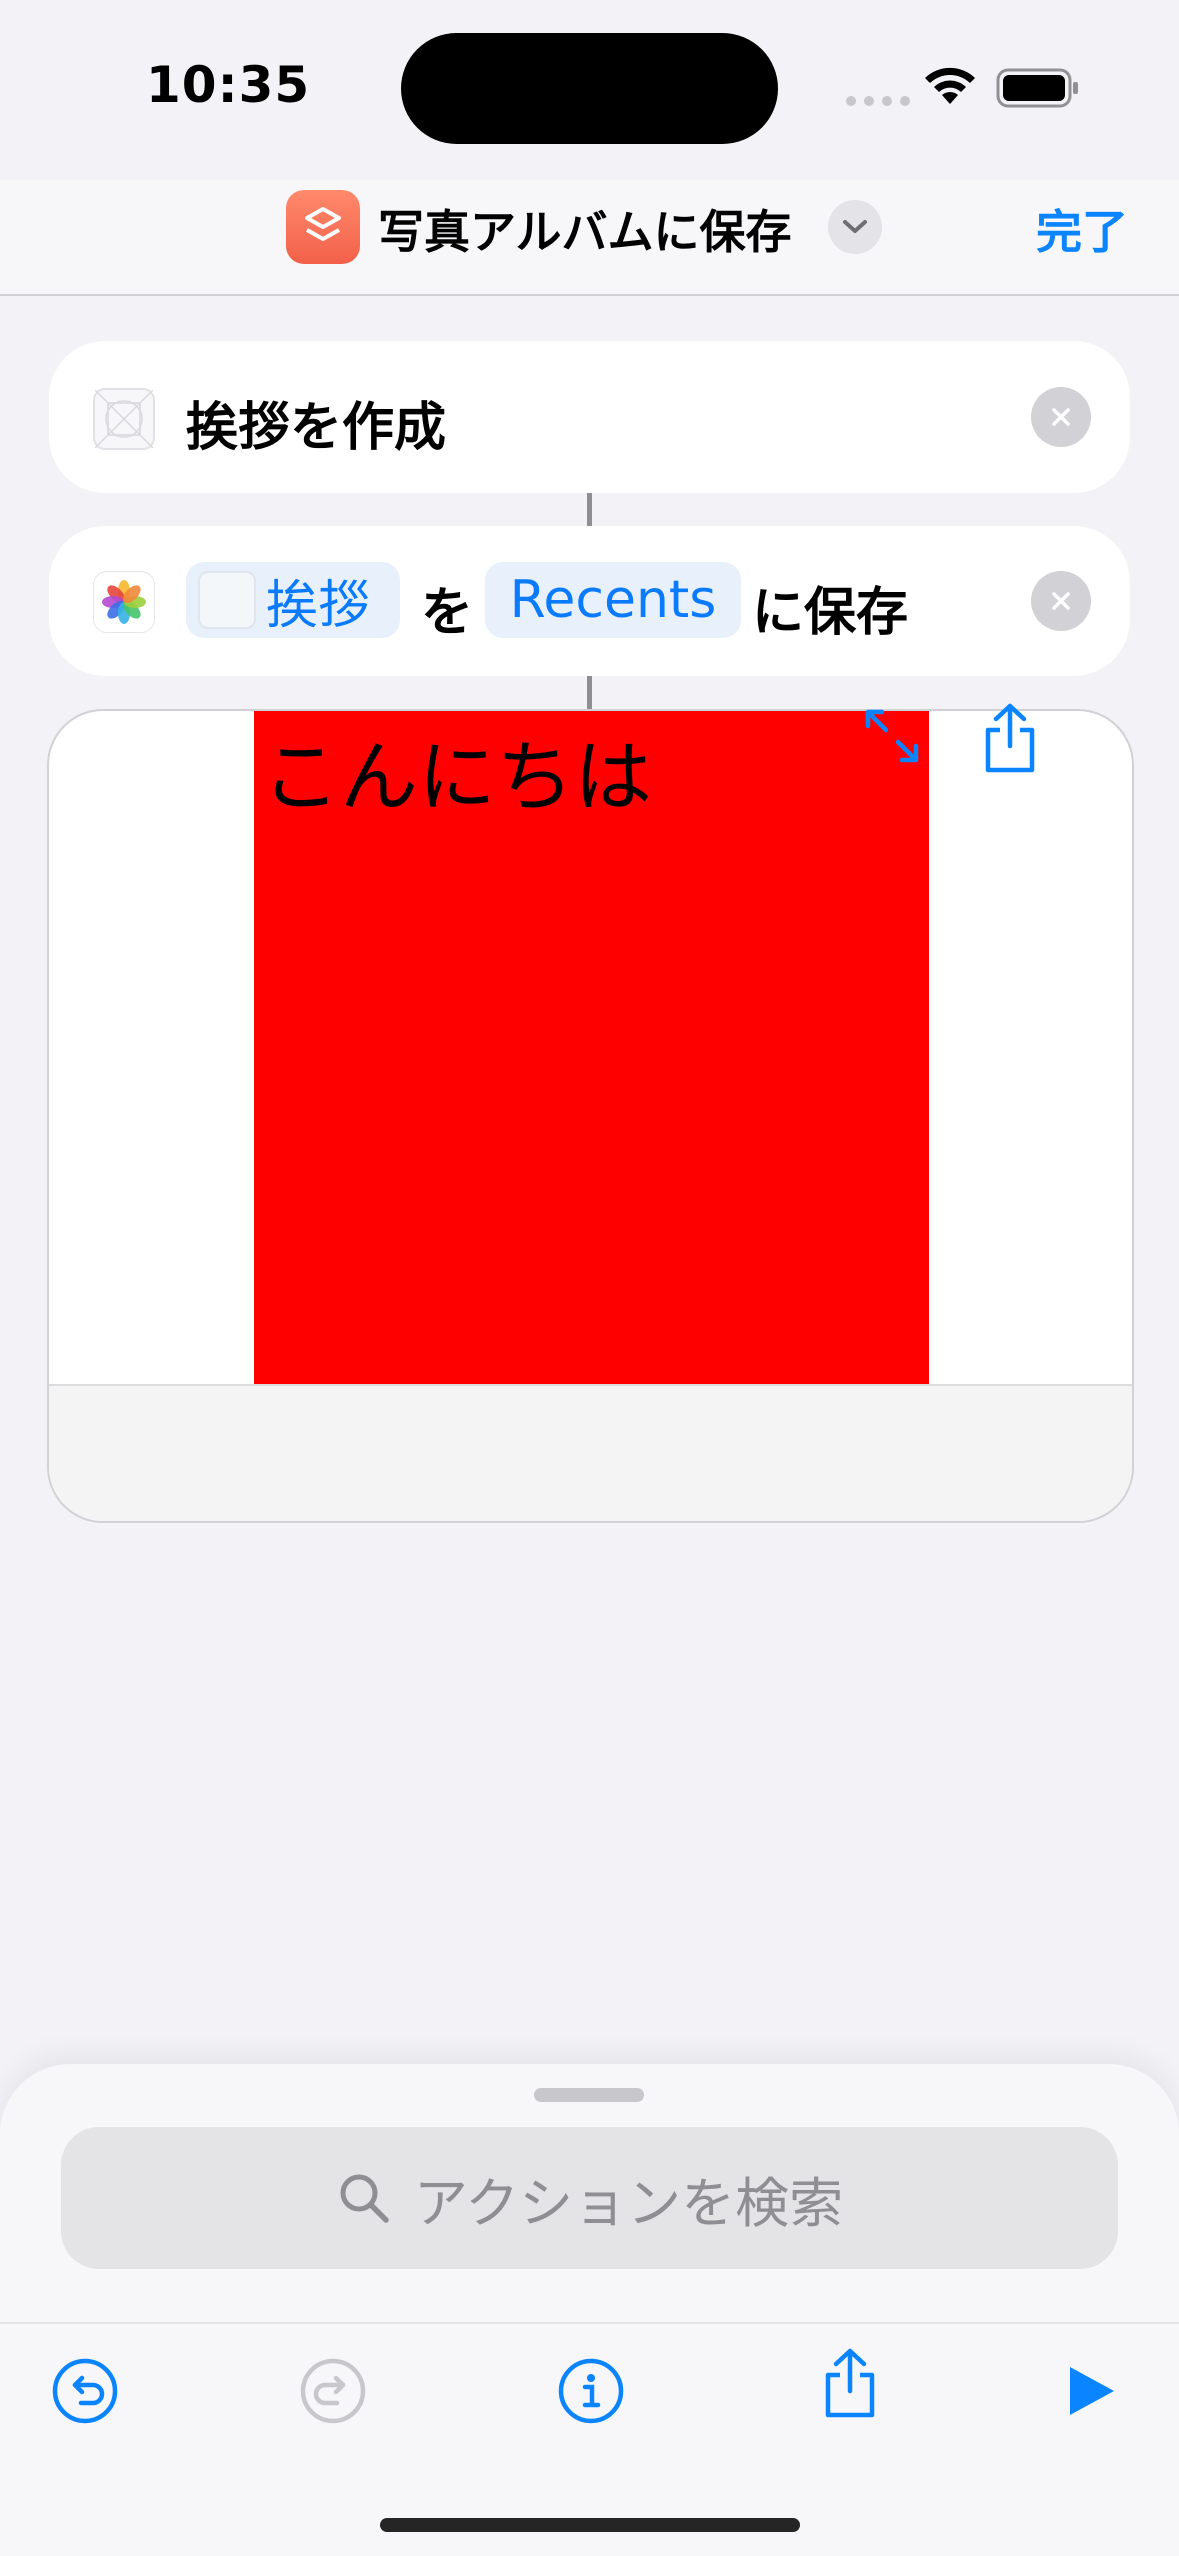 The image size is (1179, 2556). What do you see at coordinates (1082, 229) in the screenshot?
I see `done-button: 完了` at bounding box center [1082, 229].